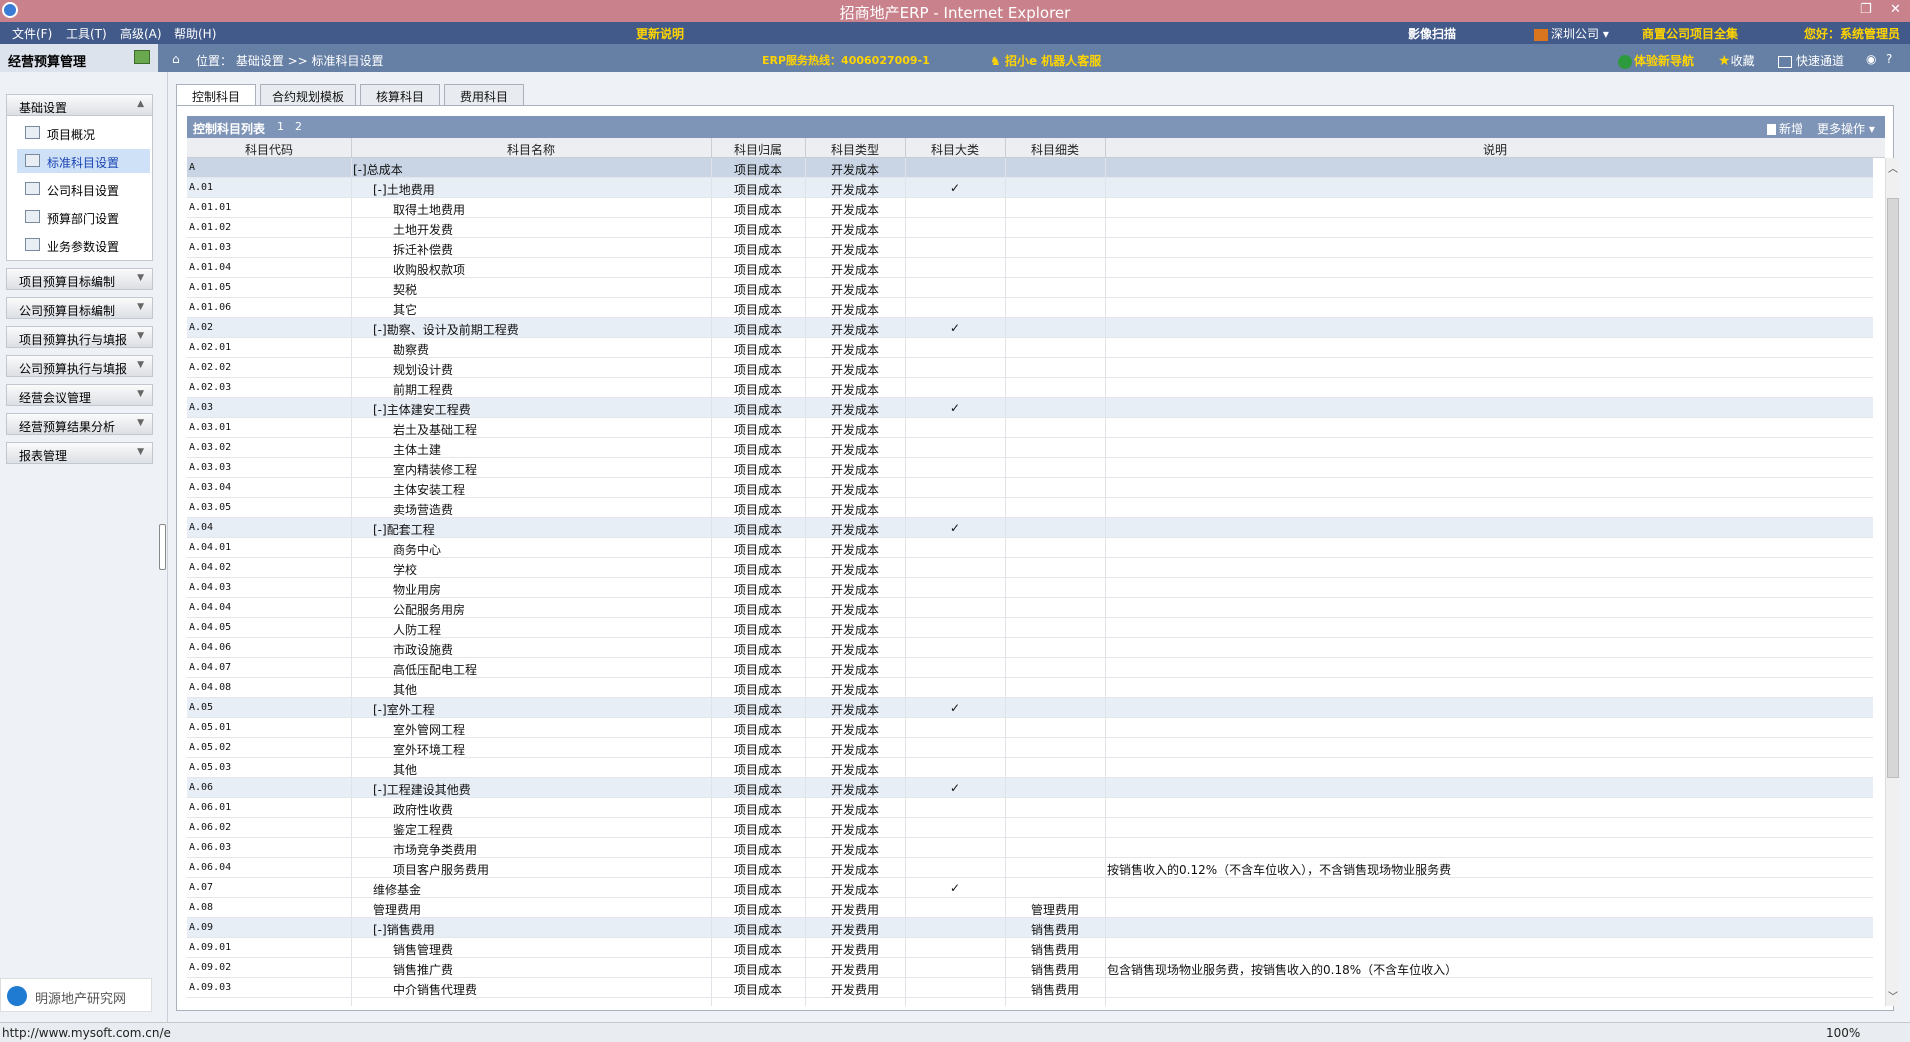 This screenshot has height=1042, width=1910. I want to click on table-row: A.01.03 拆迁补偿费 项目成本 开发成本, so click(1030, 248).